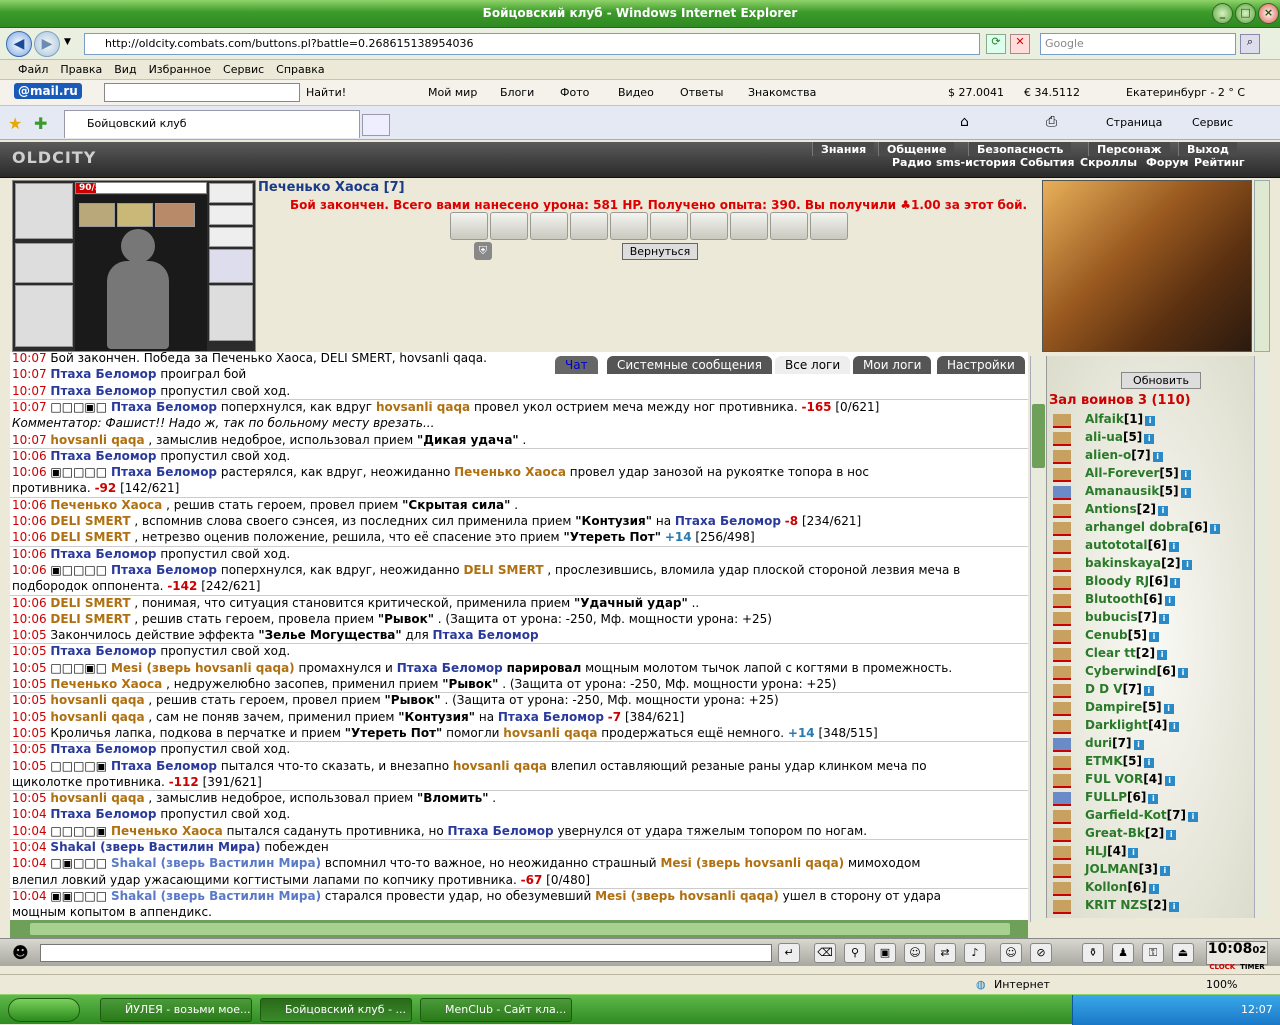 This screenshot has height=1025, width=1280. Describe the element at coordinates (1127, 869) in the screenshot. I see `player-list-item: JOLMAN[3] i` at that location.